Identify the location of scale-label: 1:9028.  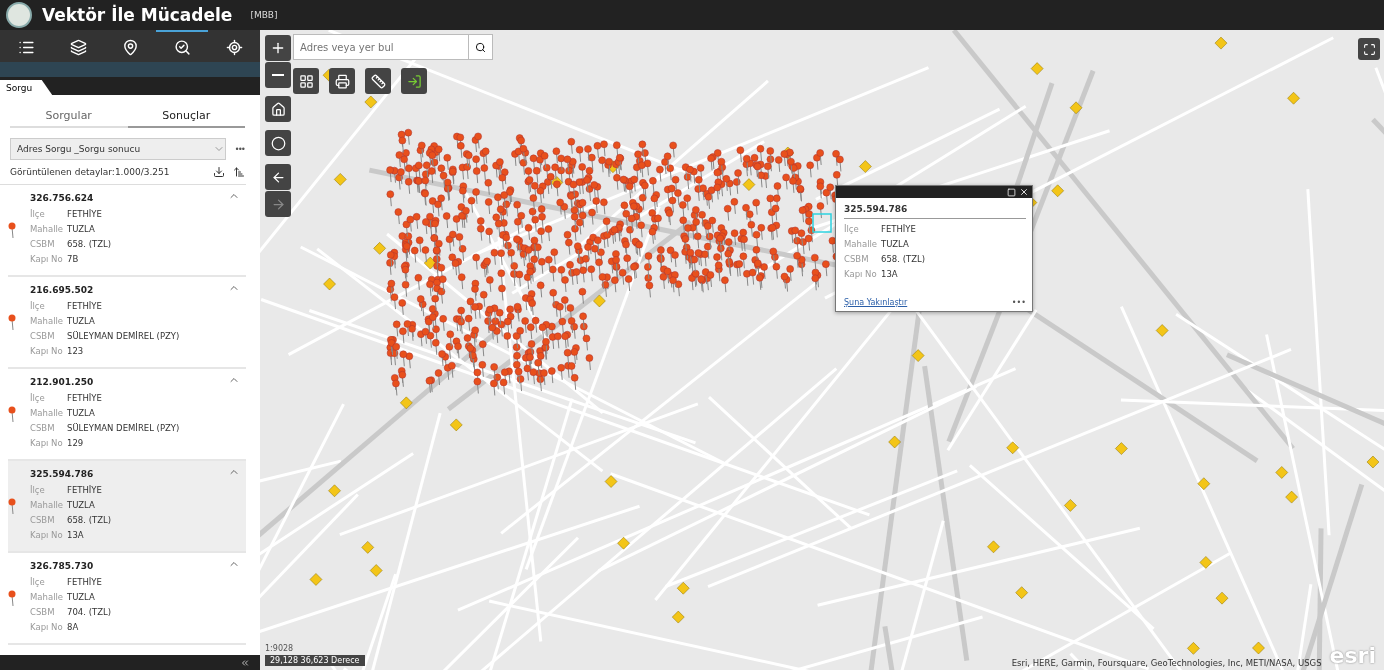
(279, 648).